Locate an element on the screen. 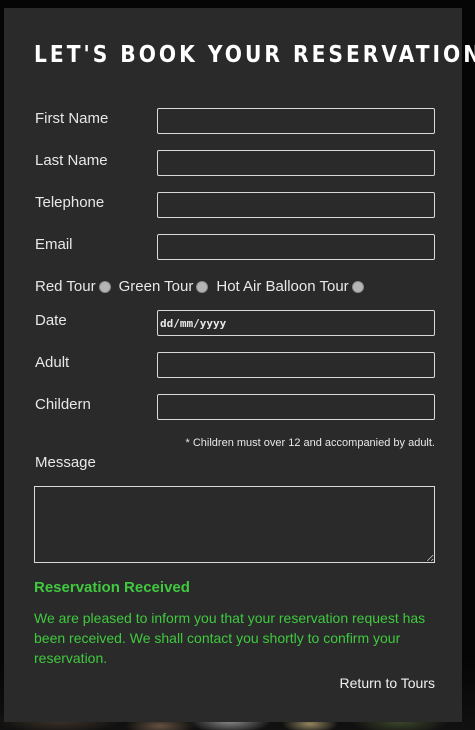 Image resolution: width=475 pixels, height=730 pixels. page-title: LET'S BOOK YOUR RESERVATION! is located at coordinates (254, 55).